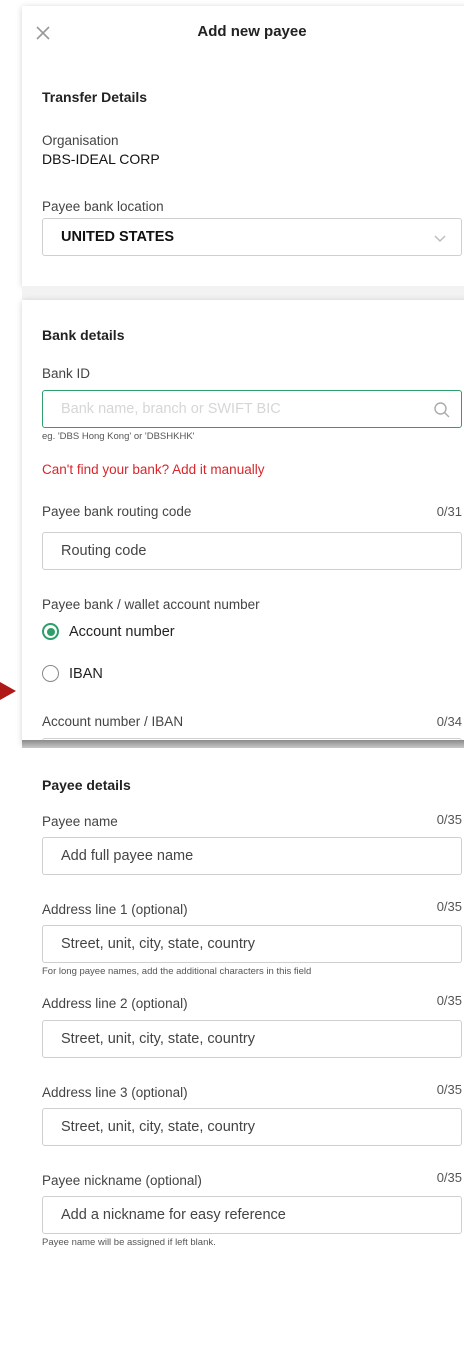  What do you see at coordinates (103, 206) in the screenshot?
I see `payee-bank-location-label: Payee bank location` at bounding box center [103, 206].